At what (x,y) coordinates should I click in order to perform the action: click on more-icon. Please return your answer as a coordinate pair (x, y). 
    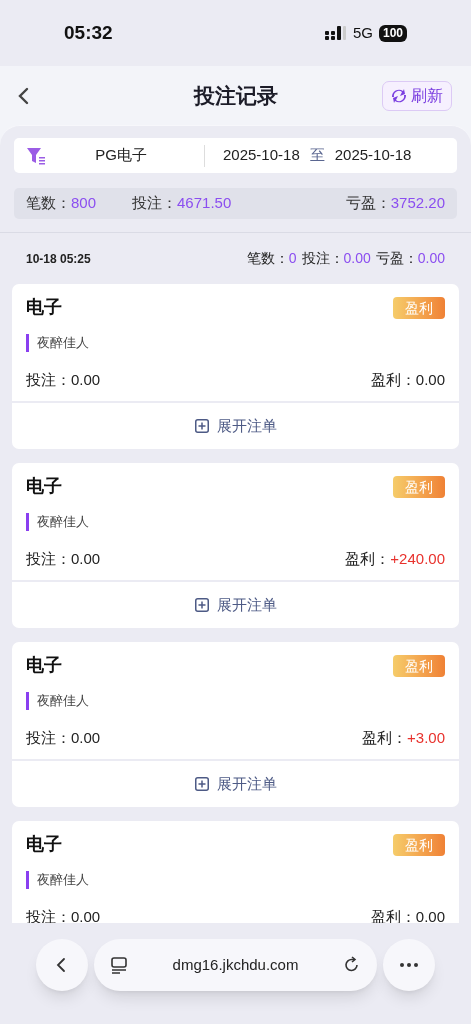
    Looking at the image, I should click on (409, 965).